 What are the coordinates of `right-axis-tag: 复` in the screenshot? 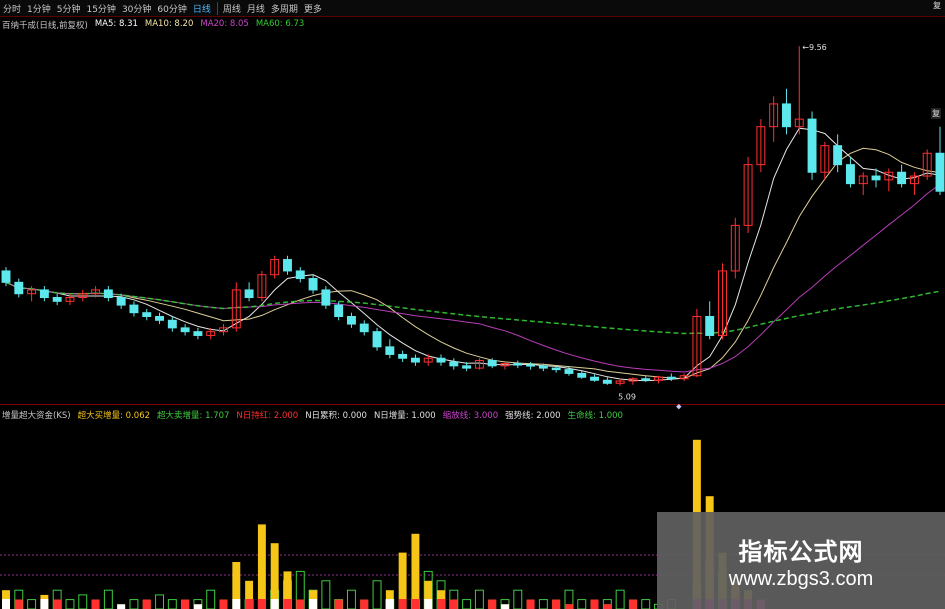 It's located at (936, 113).